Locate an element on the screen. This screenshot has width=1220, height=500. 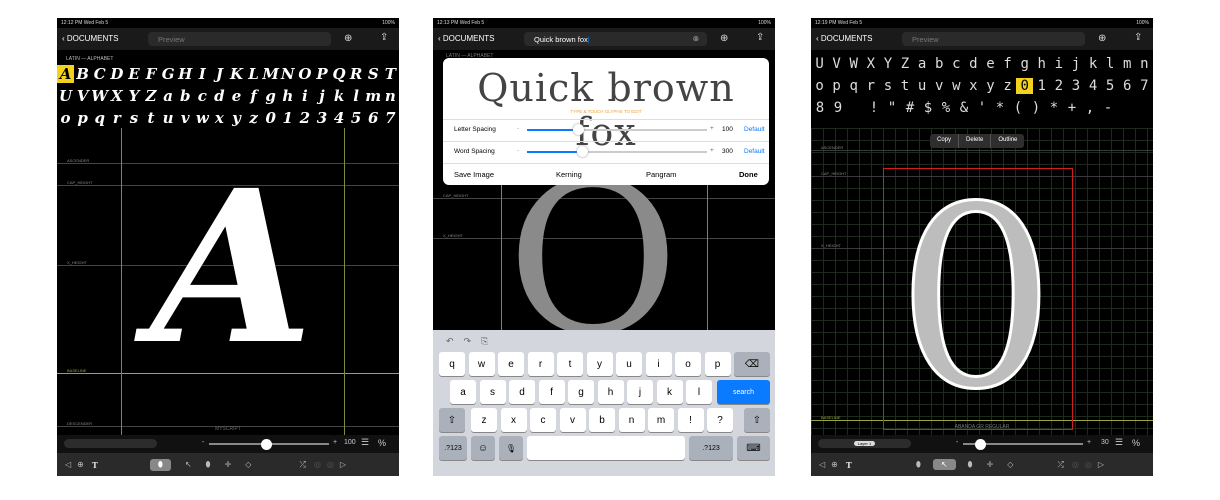
undo-icon: ◎ is located at coordinates (1075, 464).